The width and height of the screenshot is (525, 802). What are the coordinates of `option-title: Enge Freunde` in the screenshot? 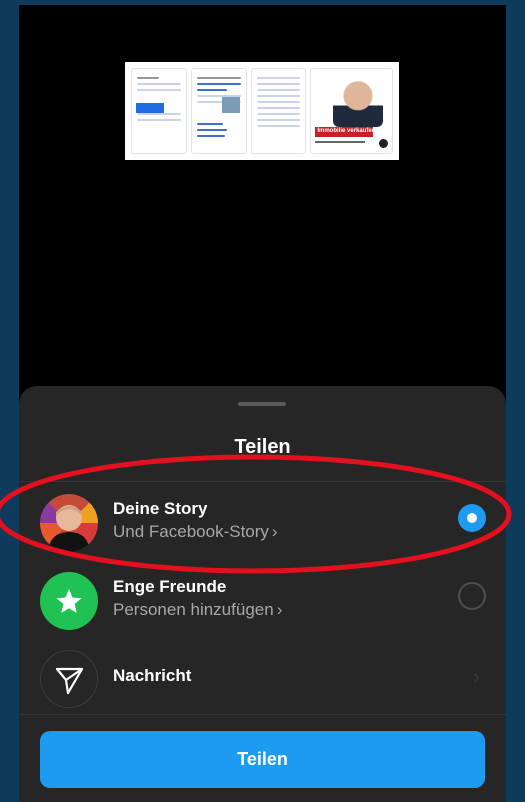 It's located at (170, 586).